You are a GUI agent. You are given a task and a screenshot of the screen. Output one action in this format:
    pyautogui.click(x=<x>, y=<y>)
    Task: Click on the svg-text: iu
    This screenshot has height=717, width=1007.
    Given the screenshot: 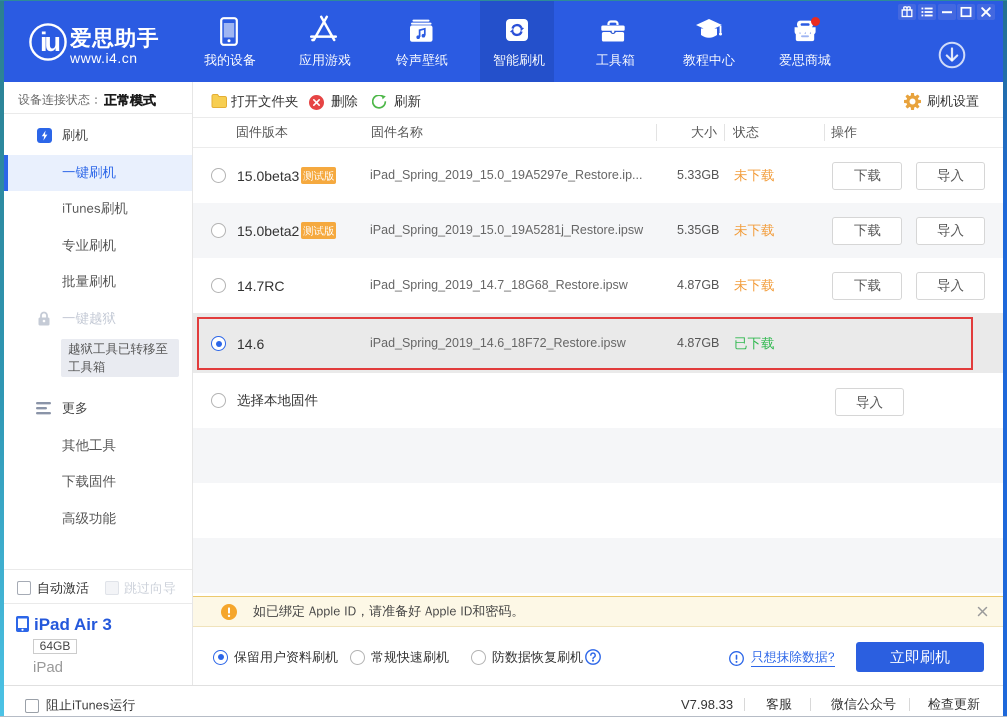 What is the action you would take?
    pyautogui.click(x=50, y=42)
    